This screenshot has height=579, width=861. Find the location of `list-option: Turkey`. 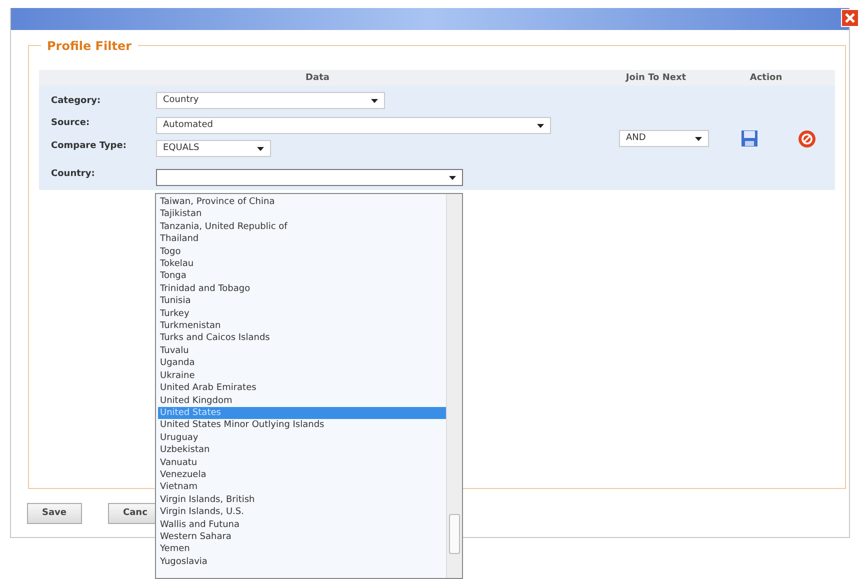

list-option: Turkey is located at coordinates (302, 314).